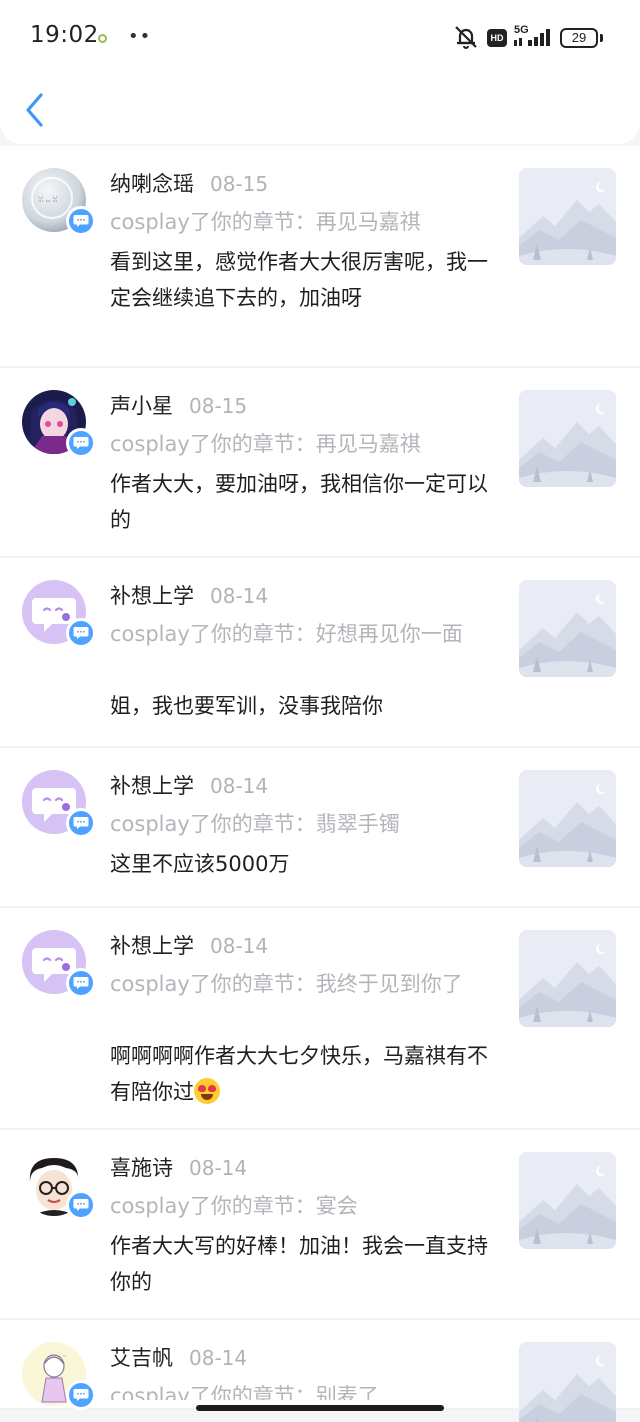  I want to click on battery-text: 29, so click(579, 37).